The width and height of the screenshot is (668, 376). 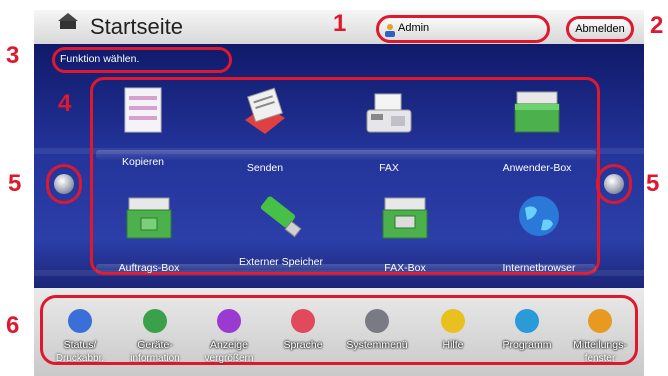 I want to click on user-icon, so click(x=390, y=30).